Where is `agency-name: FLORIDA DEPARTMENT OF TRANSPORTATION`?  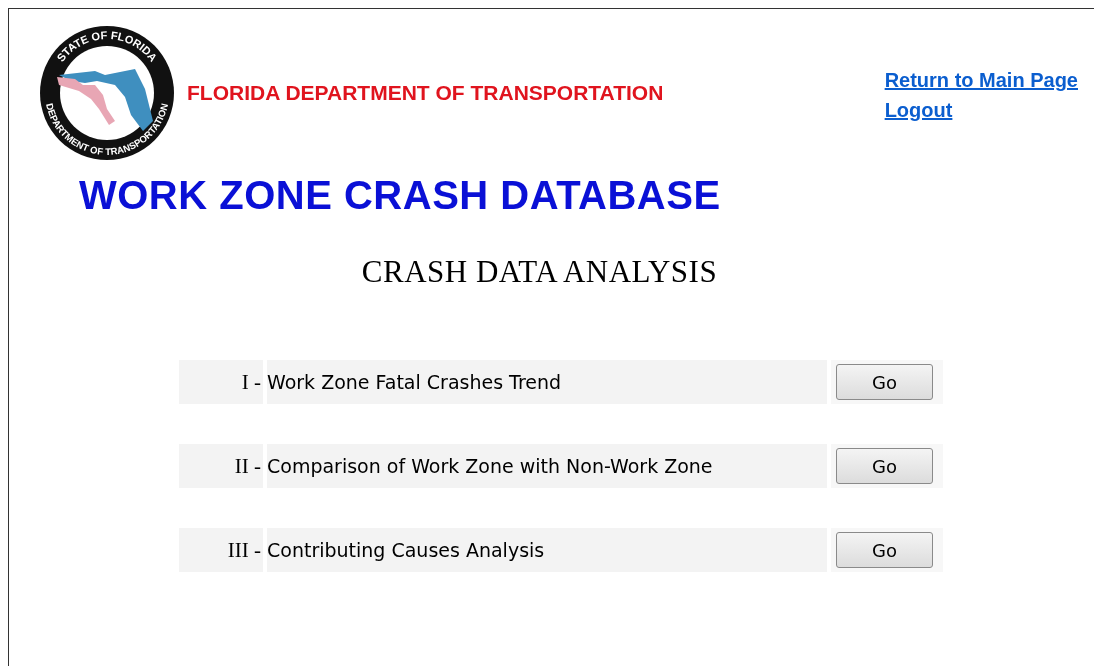
agency-name: FLORIDA DEPARTMENT OF TRANSPORTATION is located at coordinates (425, 93).